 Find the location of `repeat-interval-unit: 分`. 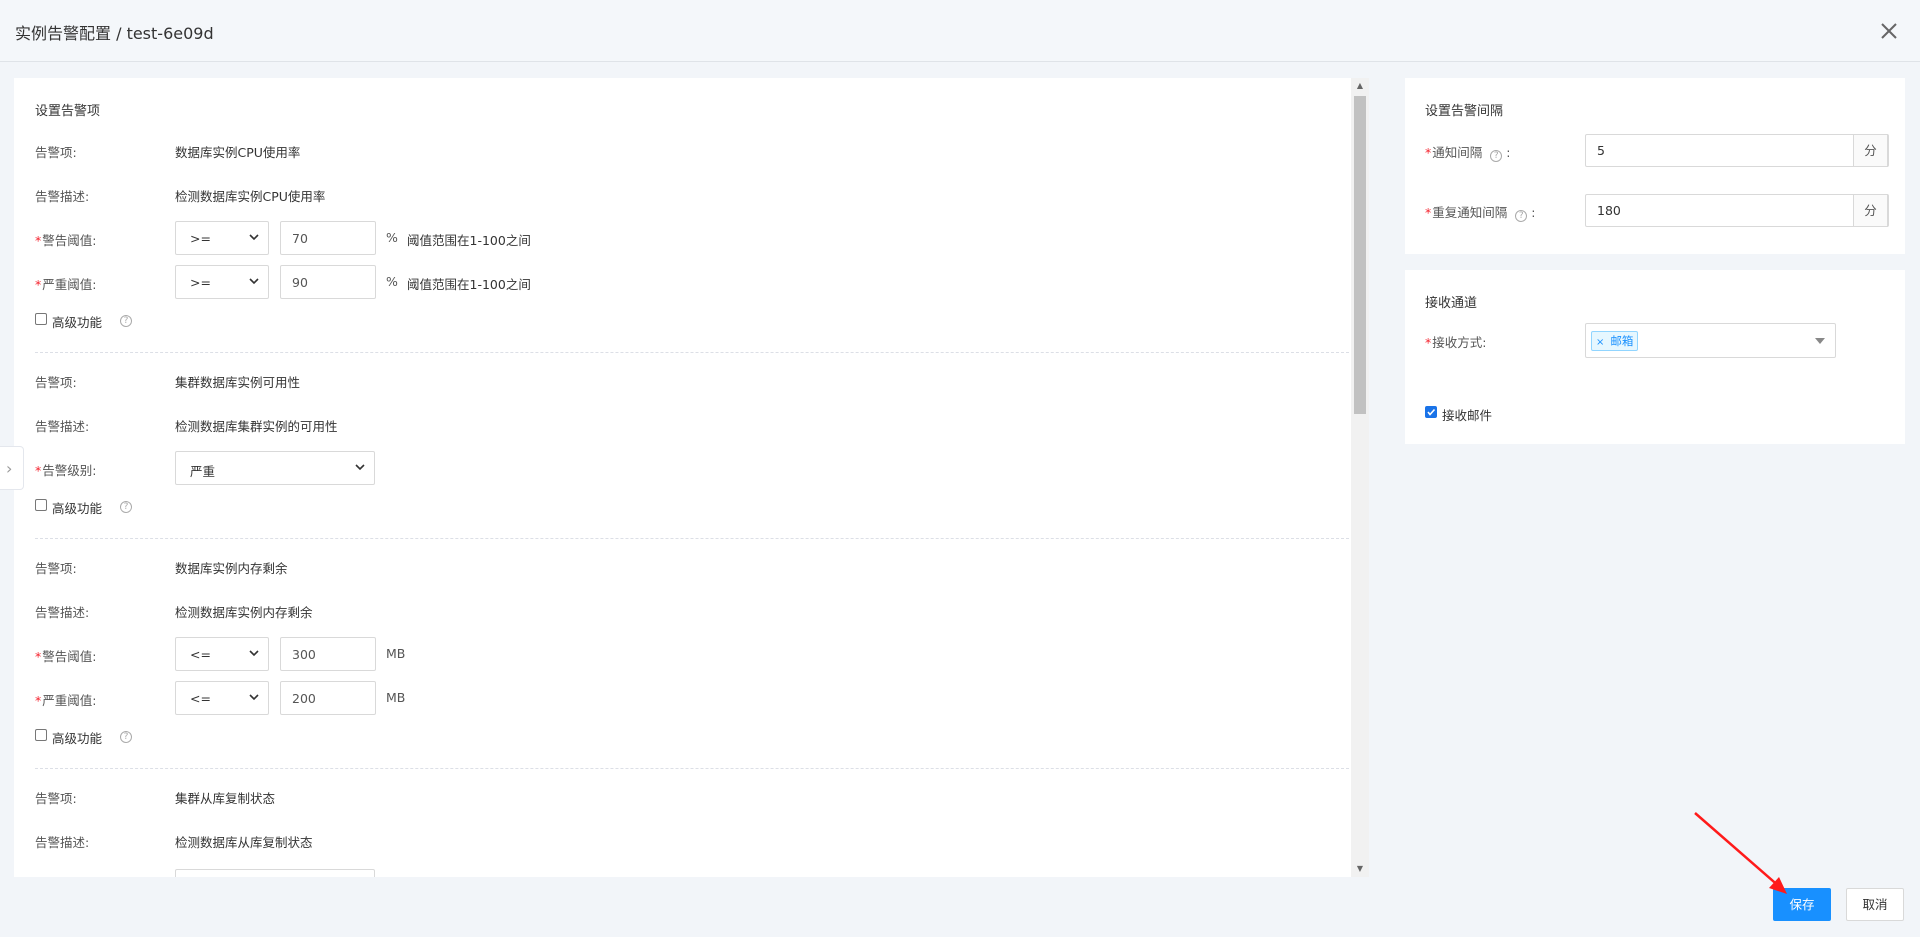

repeat-interval-unit: 分 is located at coordinates (1870, 210).